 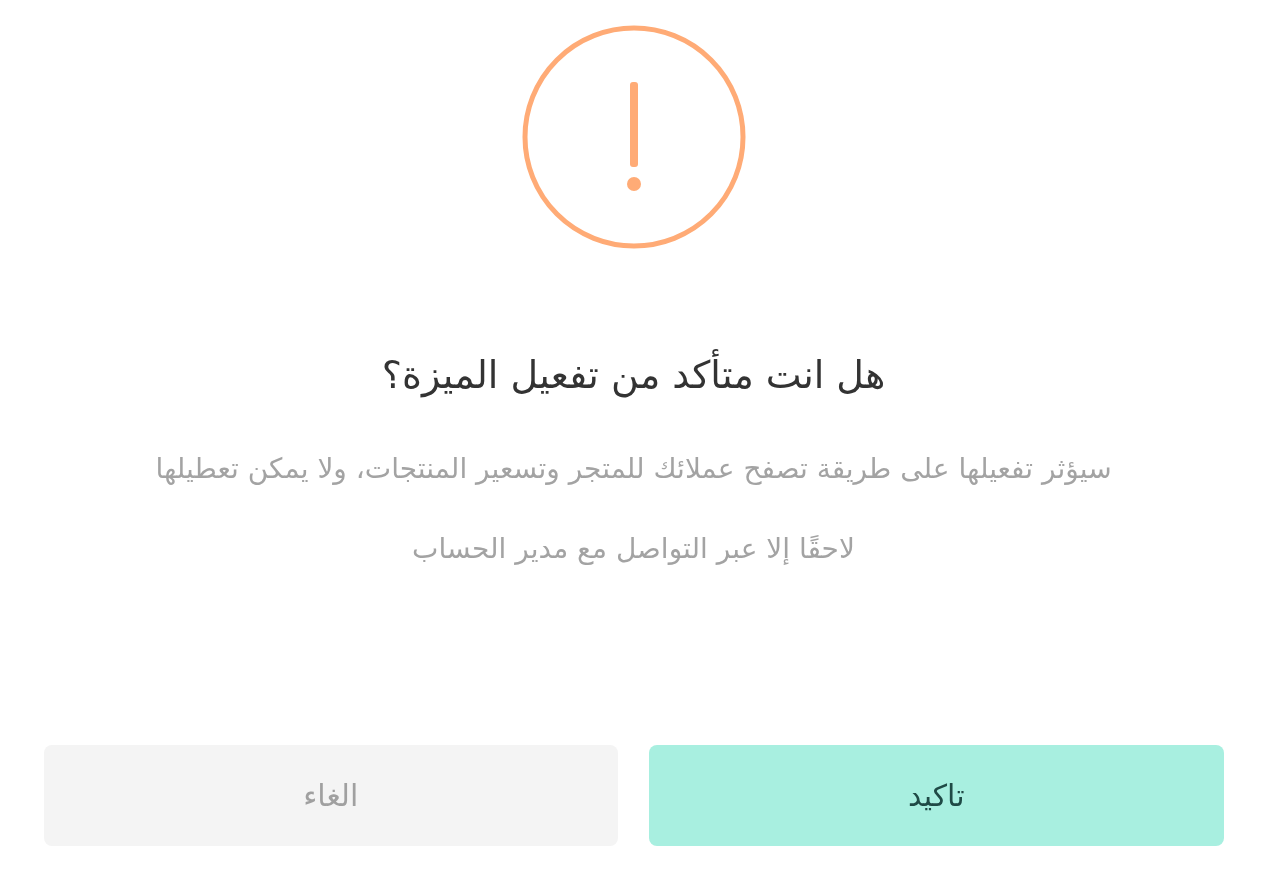 I want to click on dialog-message: سيؤثر تفعيلها على طريقة تصفح عملائك للمتجر وتسعير المنتجات، ولا يمكن تعطيلها لاحقًا إلا عبر التواصل مع مدير الحساب, so click(x=633, y=509).